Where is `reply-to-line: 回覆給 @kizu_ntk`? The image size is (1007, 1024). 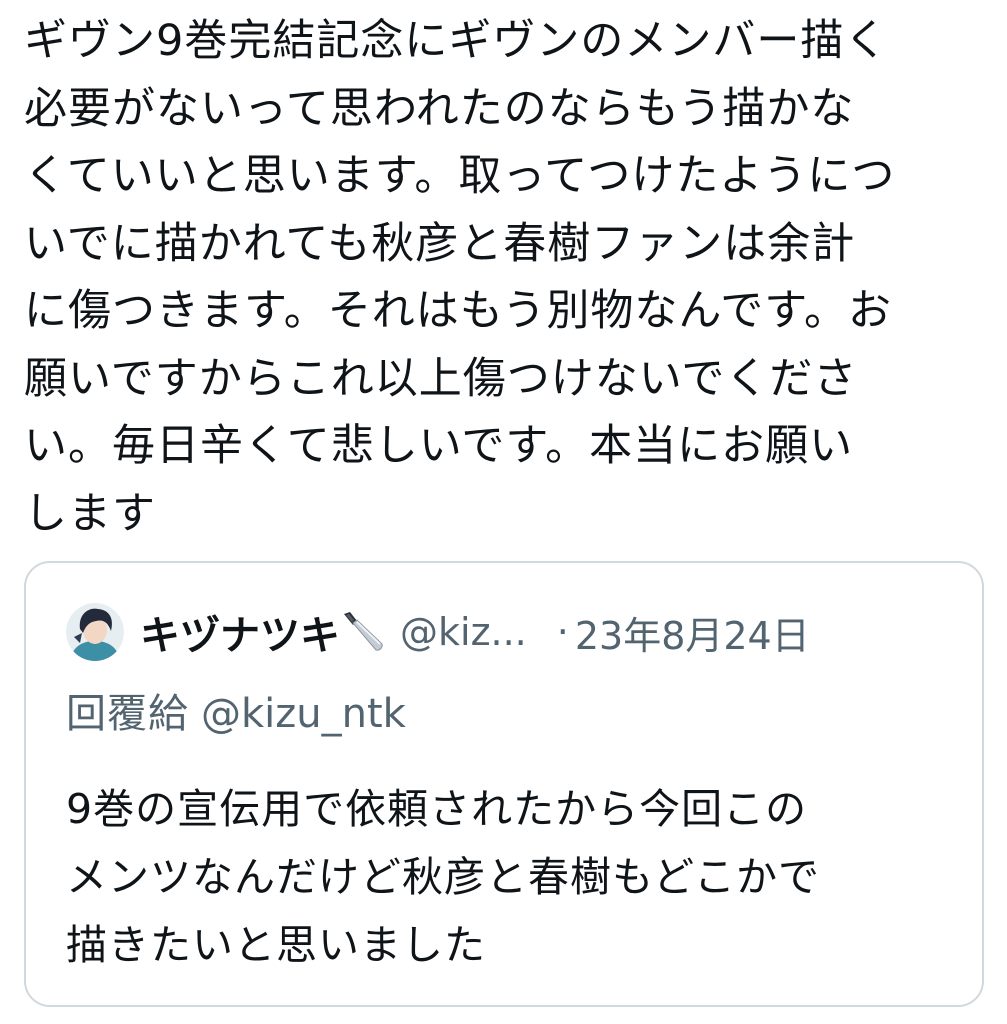 reply-to-line: 回覆給 @kizu_ntk is located at coordinates (236, 710).